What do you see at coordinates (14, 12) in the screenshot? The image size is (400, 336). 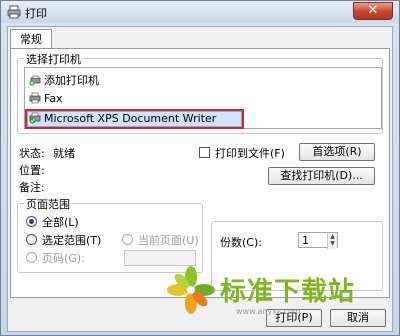 I see `printer-icon` at bounding box center [14, 12].